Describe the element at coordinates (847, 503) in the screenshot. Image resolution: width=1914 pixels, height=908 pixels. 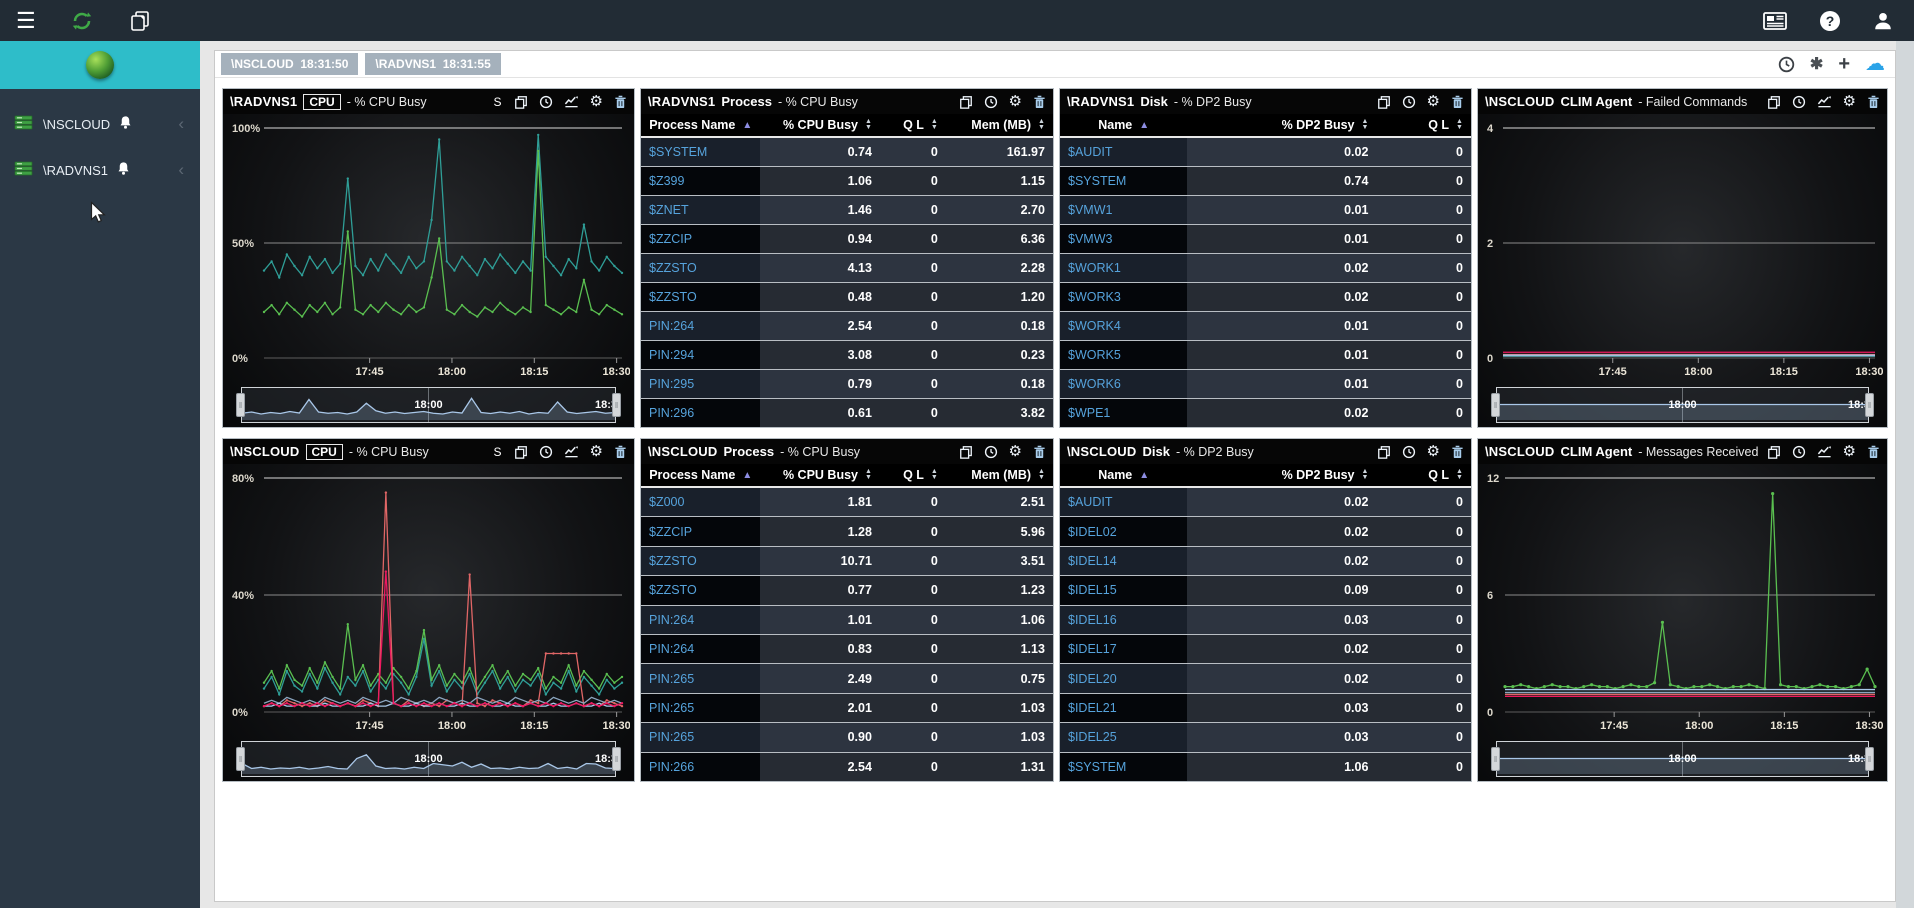
I see `table-row: $Z000 1.81 0 2.51` at that location.